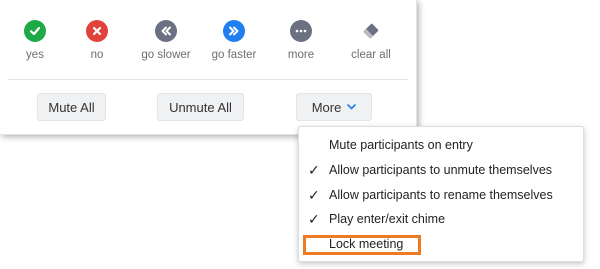  Describe the element at coordinates (326, 107) in the screenshot. I see `more-button-label: More` at that location.